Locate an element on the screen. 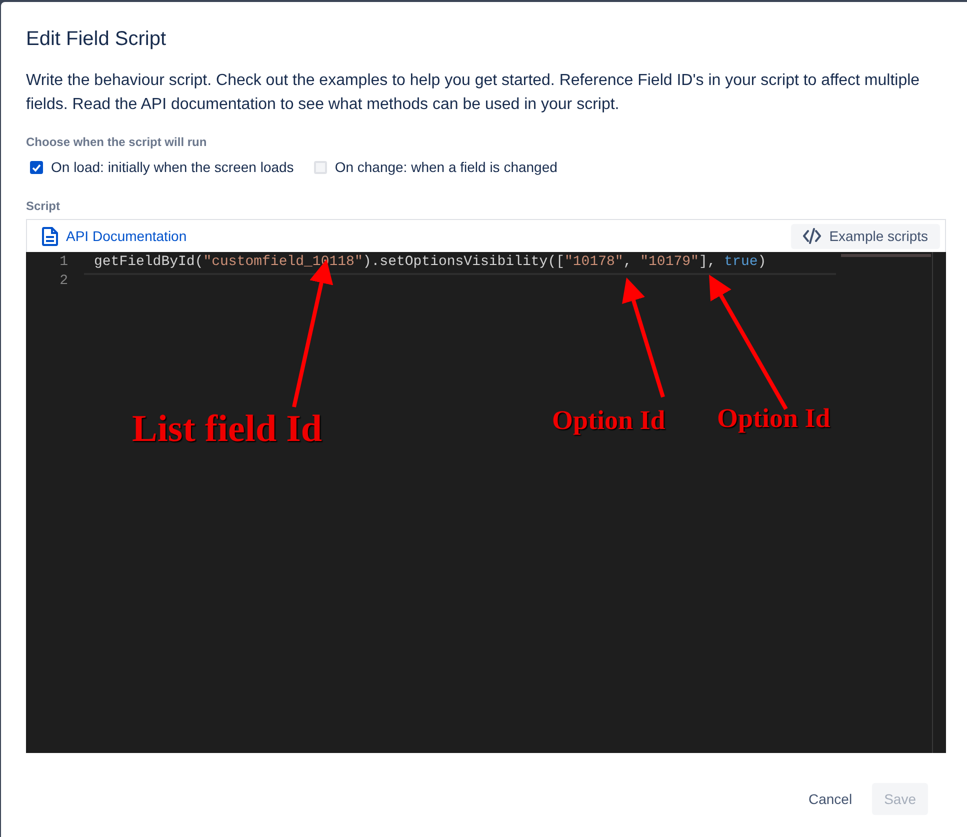 The width and height of the screenshot is (967, 837). dialog-title: Edit Field Script is located at coordinates (96, 39).